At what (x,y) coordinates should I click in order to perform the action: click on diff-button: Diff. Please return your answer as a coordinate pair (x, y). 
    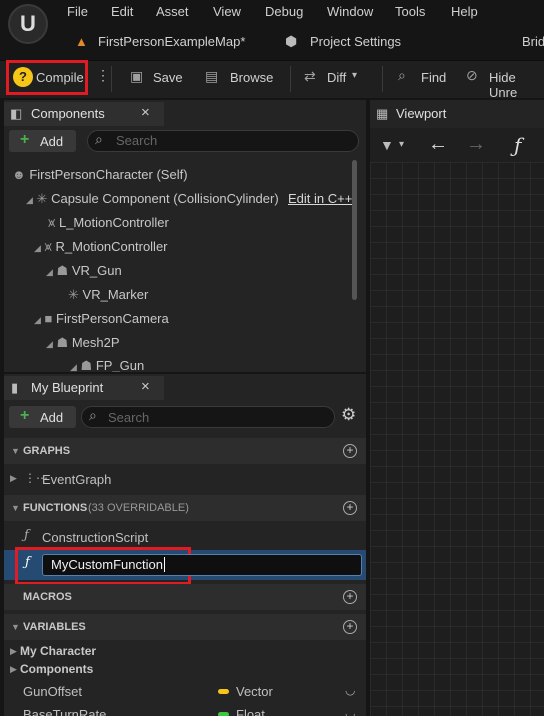
    Looking at the image, I should click on (336, 77).